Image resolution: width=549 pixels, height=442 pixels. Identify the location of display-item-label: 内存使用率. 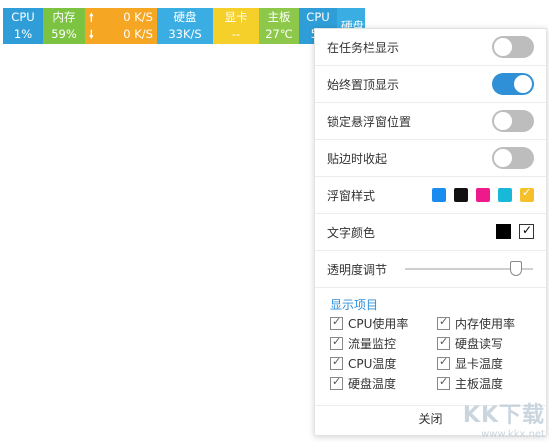
(485, 323).